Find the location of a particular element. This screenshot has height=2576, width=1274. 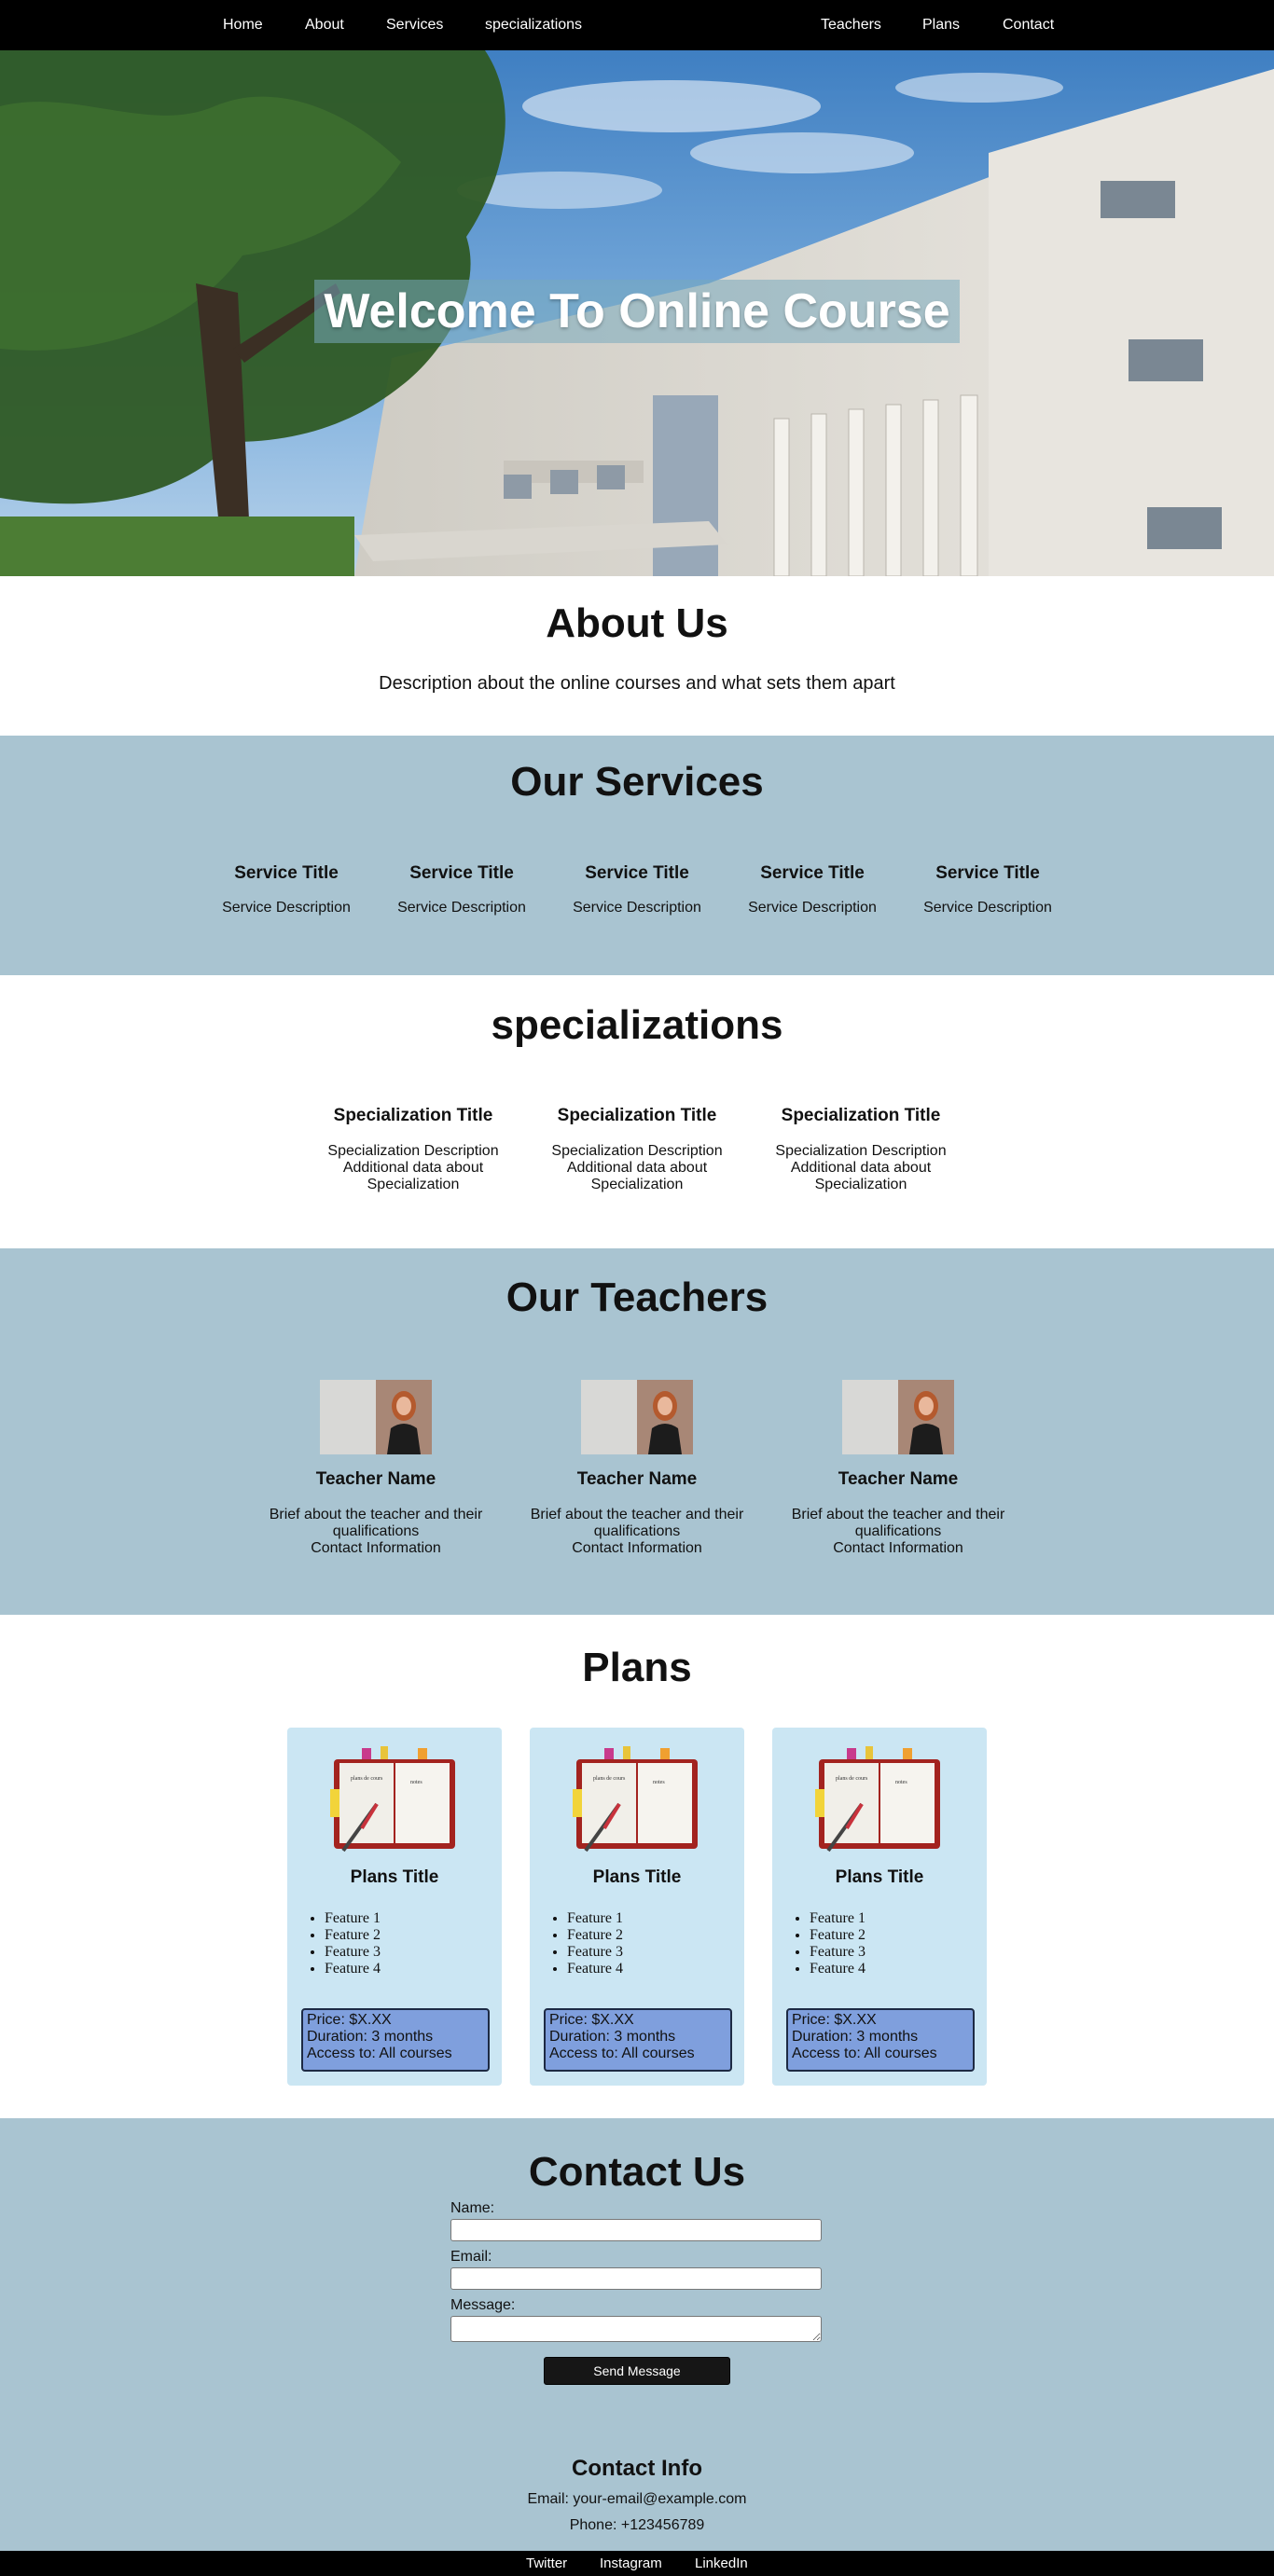

footer-link-linkedin: LinkedIn is located at coordinates (721, 2563).